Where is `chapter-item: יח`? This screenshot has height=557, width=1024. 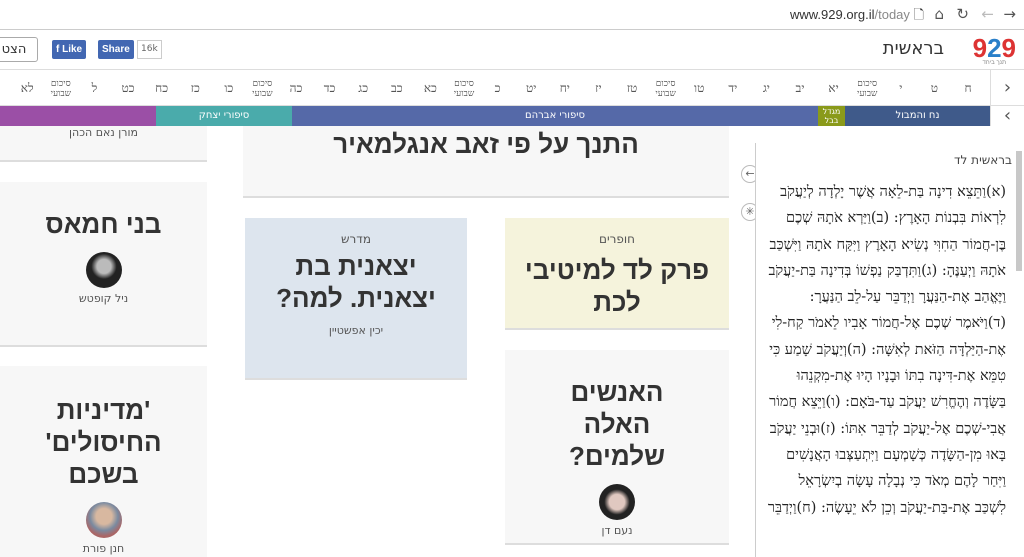 chapter-item: יח is located at coordinates (565, 88).